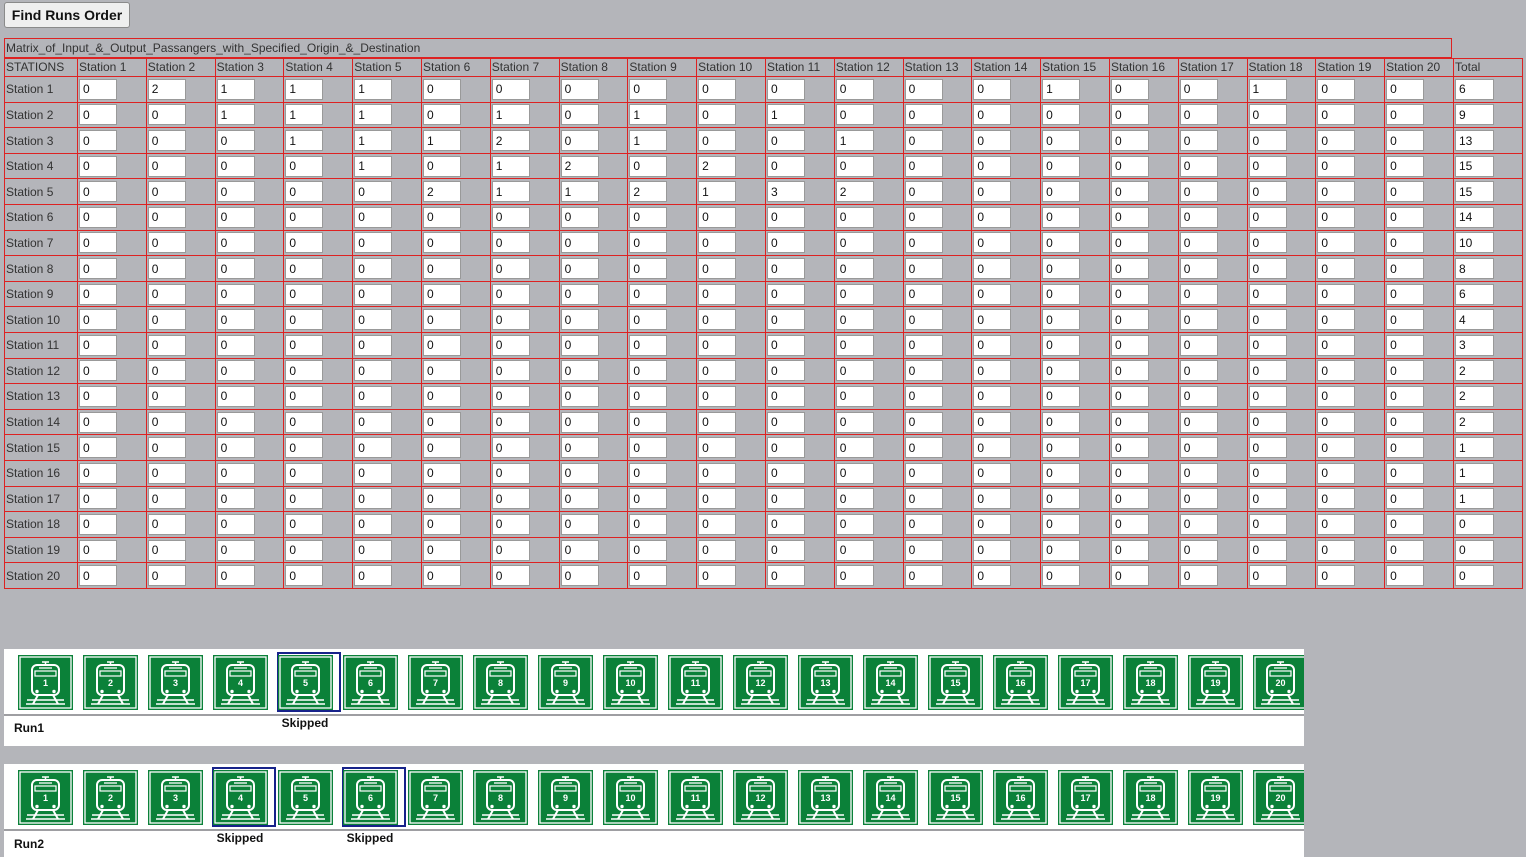 This screenshot has height=857, width=1526. What do you see at coordinates (175, 682) in the screenshot?
I see `station-icon: 3` at bounding box center [175, 682].